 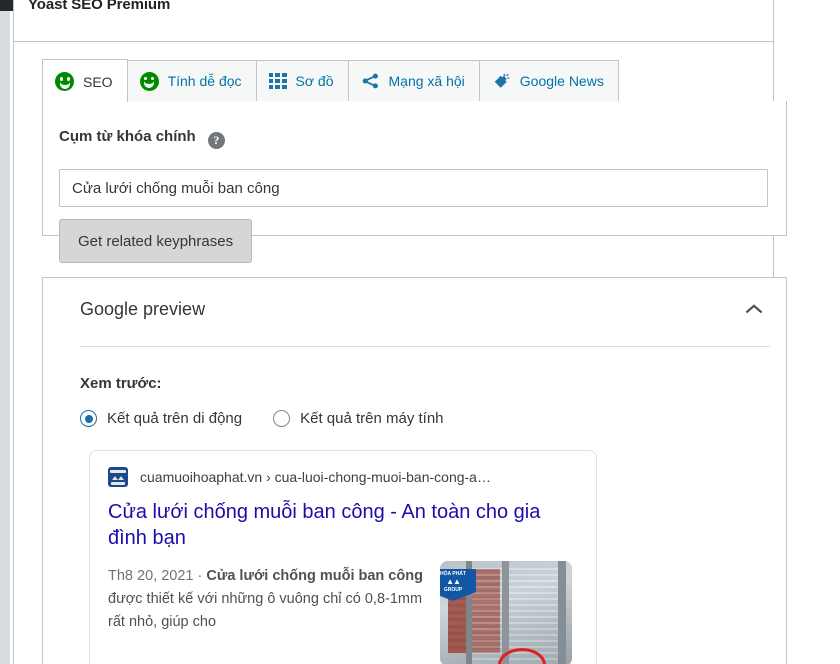 What do you see at coordinates (426, 81) in the screenshot?
I see `tab-social-label: Mạng xã hội` at bounding box center [426, 81].